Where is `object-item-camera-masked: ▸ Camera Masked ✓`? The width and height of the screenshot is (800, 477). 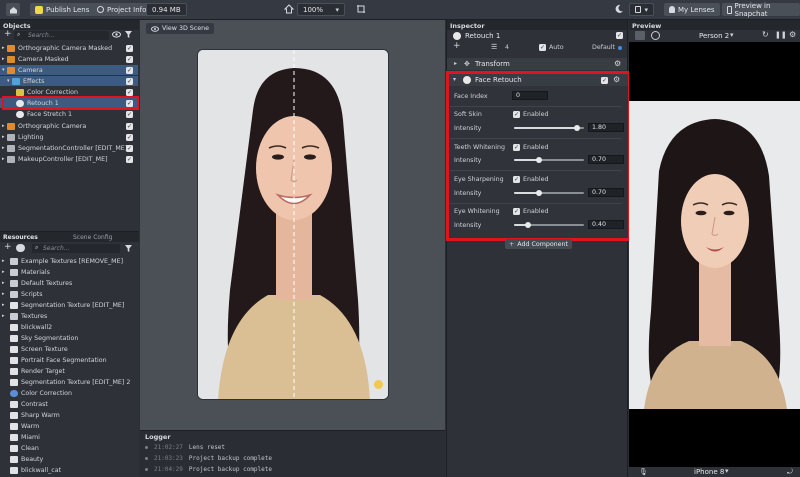 object-item-camera-masked: ▸ Camera Masked ✓ is located at coordinates (69, 59).